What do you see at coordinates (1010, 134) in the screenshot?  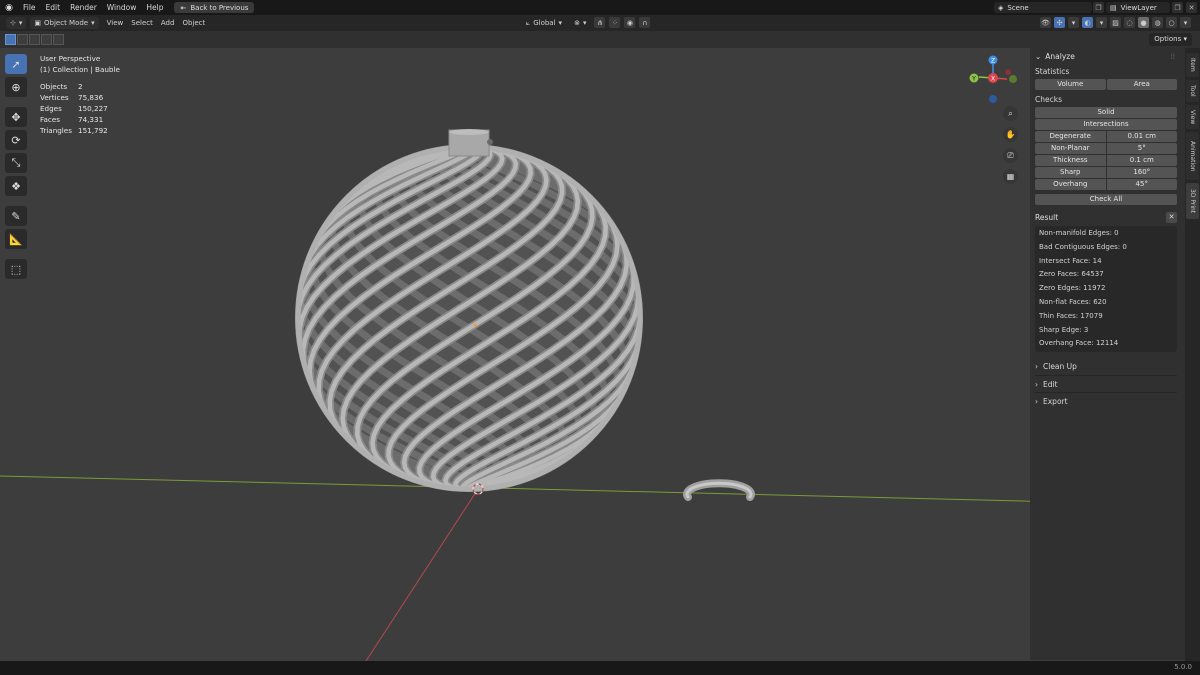 I see `pan-hand-icon: ✋` at bounding box center [1010, 134].